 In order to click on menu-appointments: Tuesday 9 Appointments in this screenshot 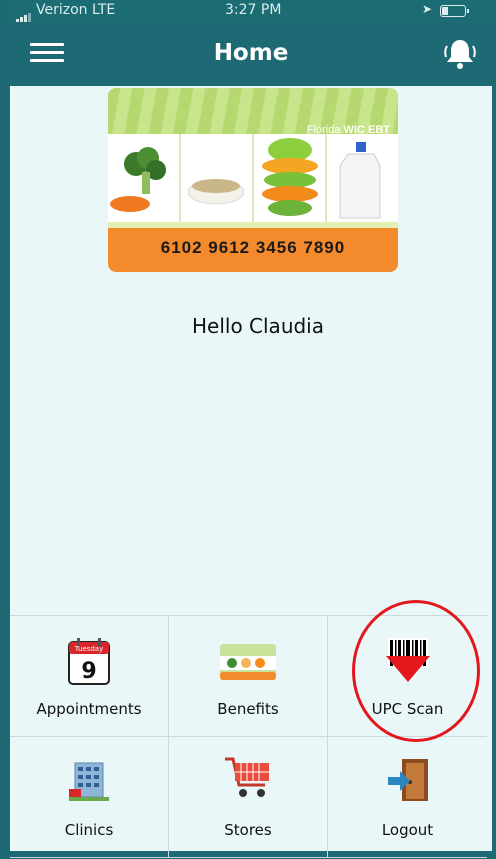, I will do `click(89, 676)`.